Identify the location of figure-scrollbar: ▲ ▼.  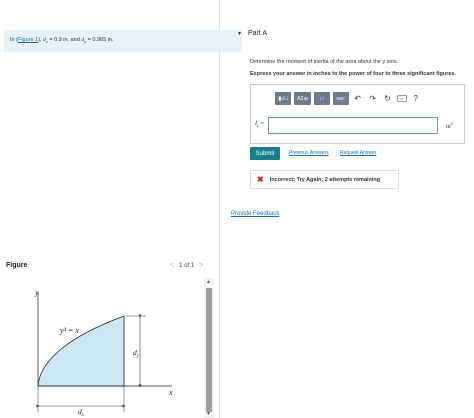
(209, 348).